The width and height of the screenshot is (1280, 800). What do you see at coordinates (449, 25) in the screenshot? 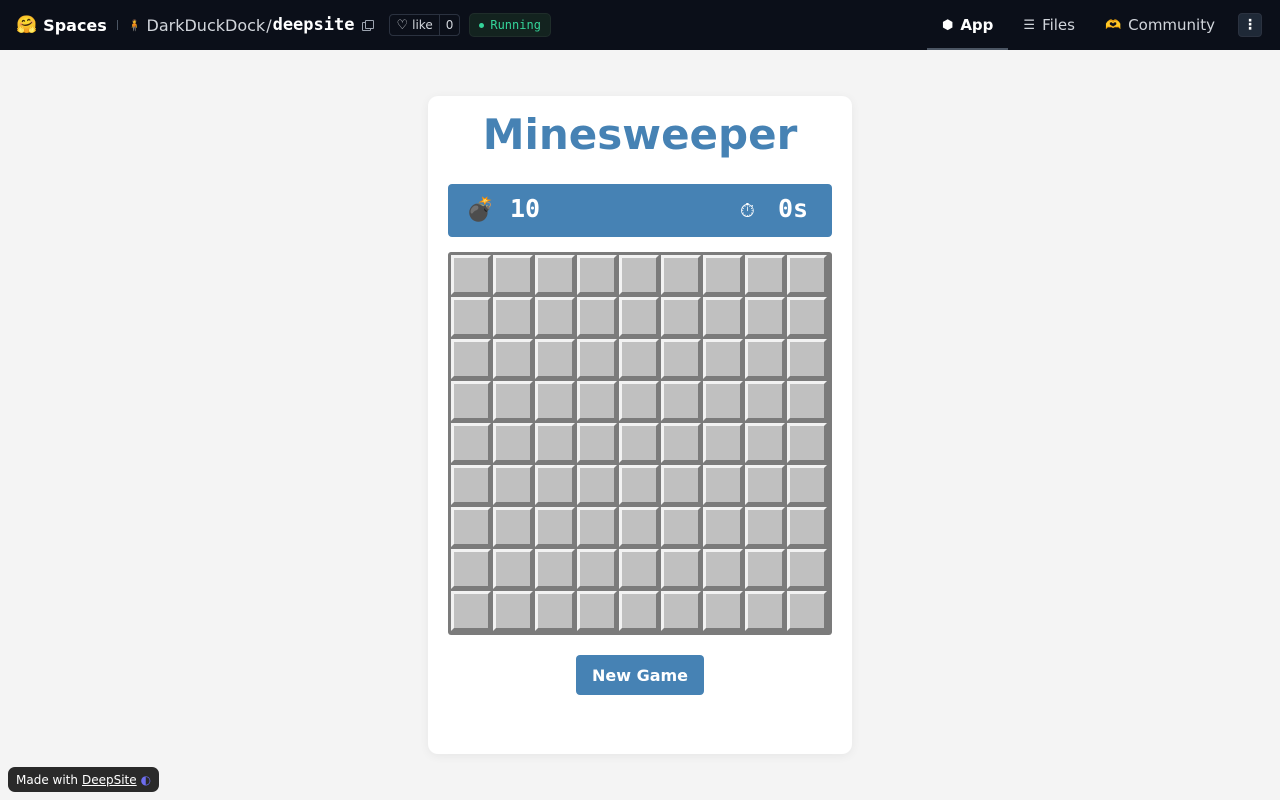
I see `like-count: 0` at bounding box center [449, 25].